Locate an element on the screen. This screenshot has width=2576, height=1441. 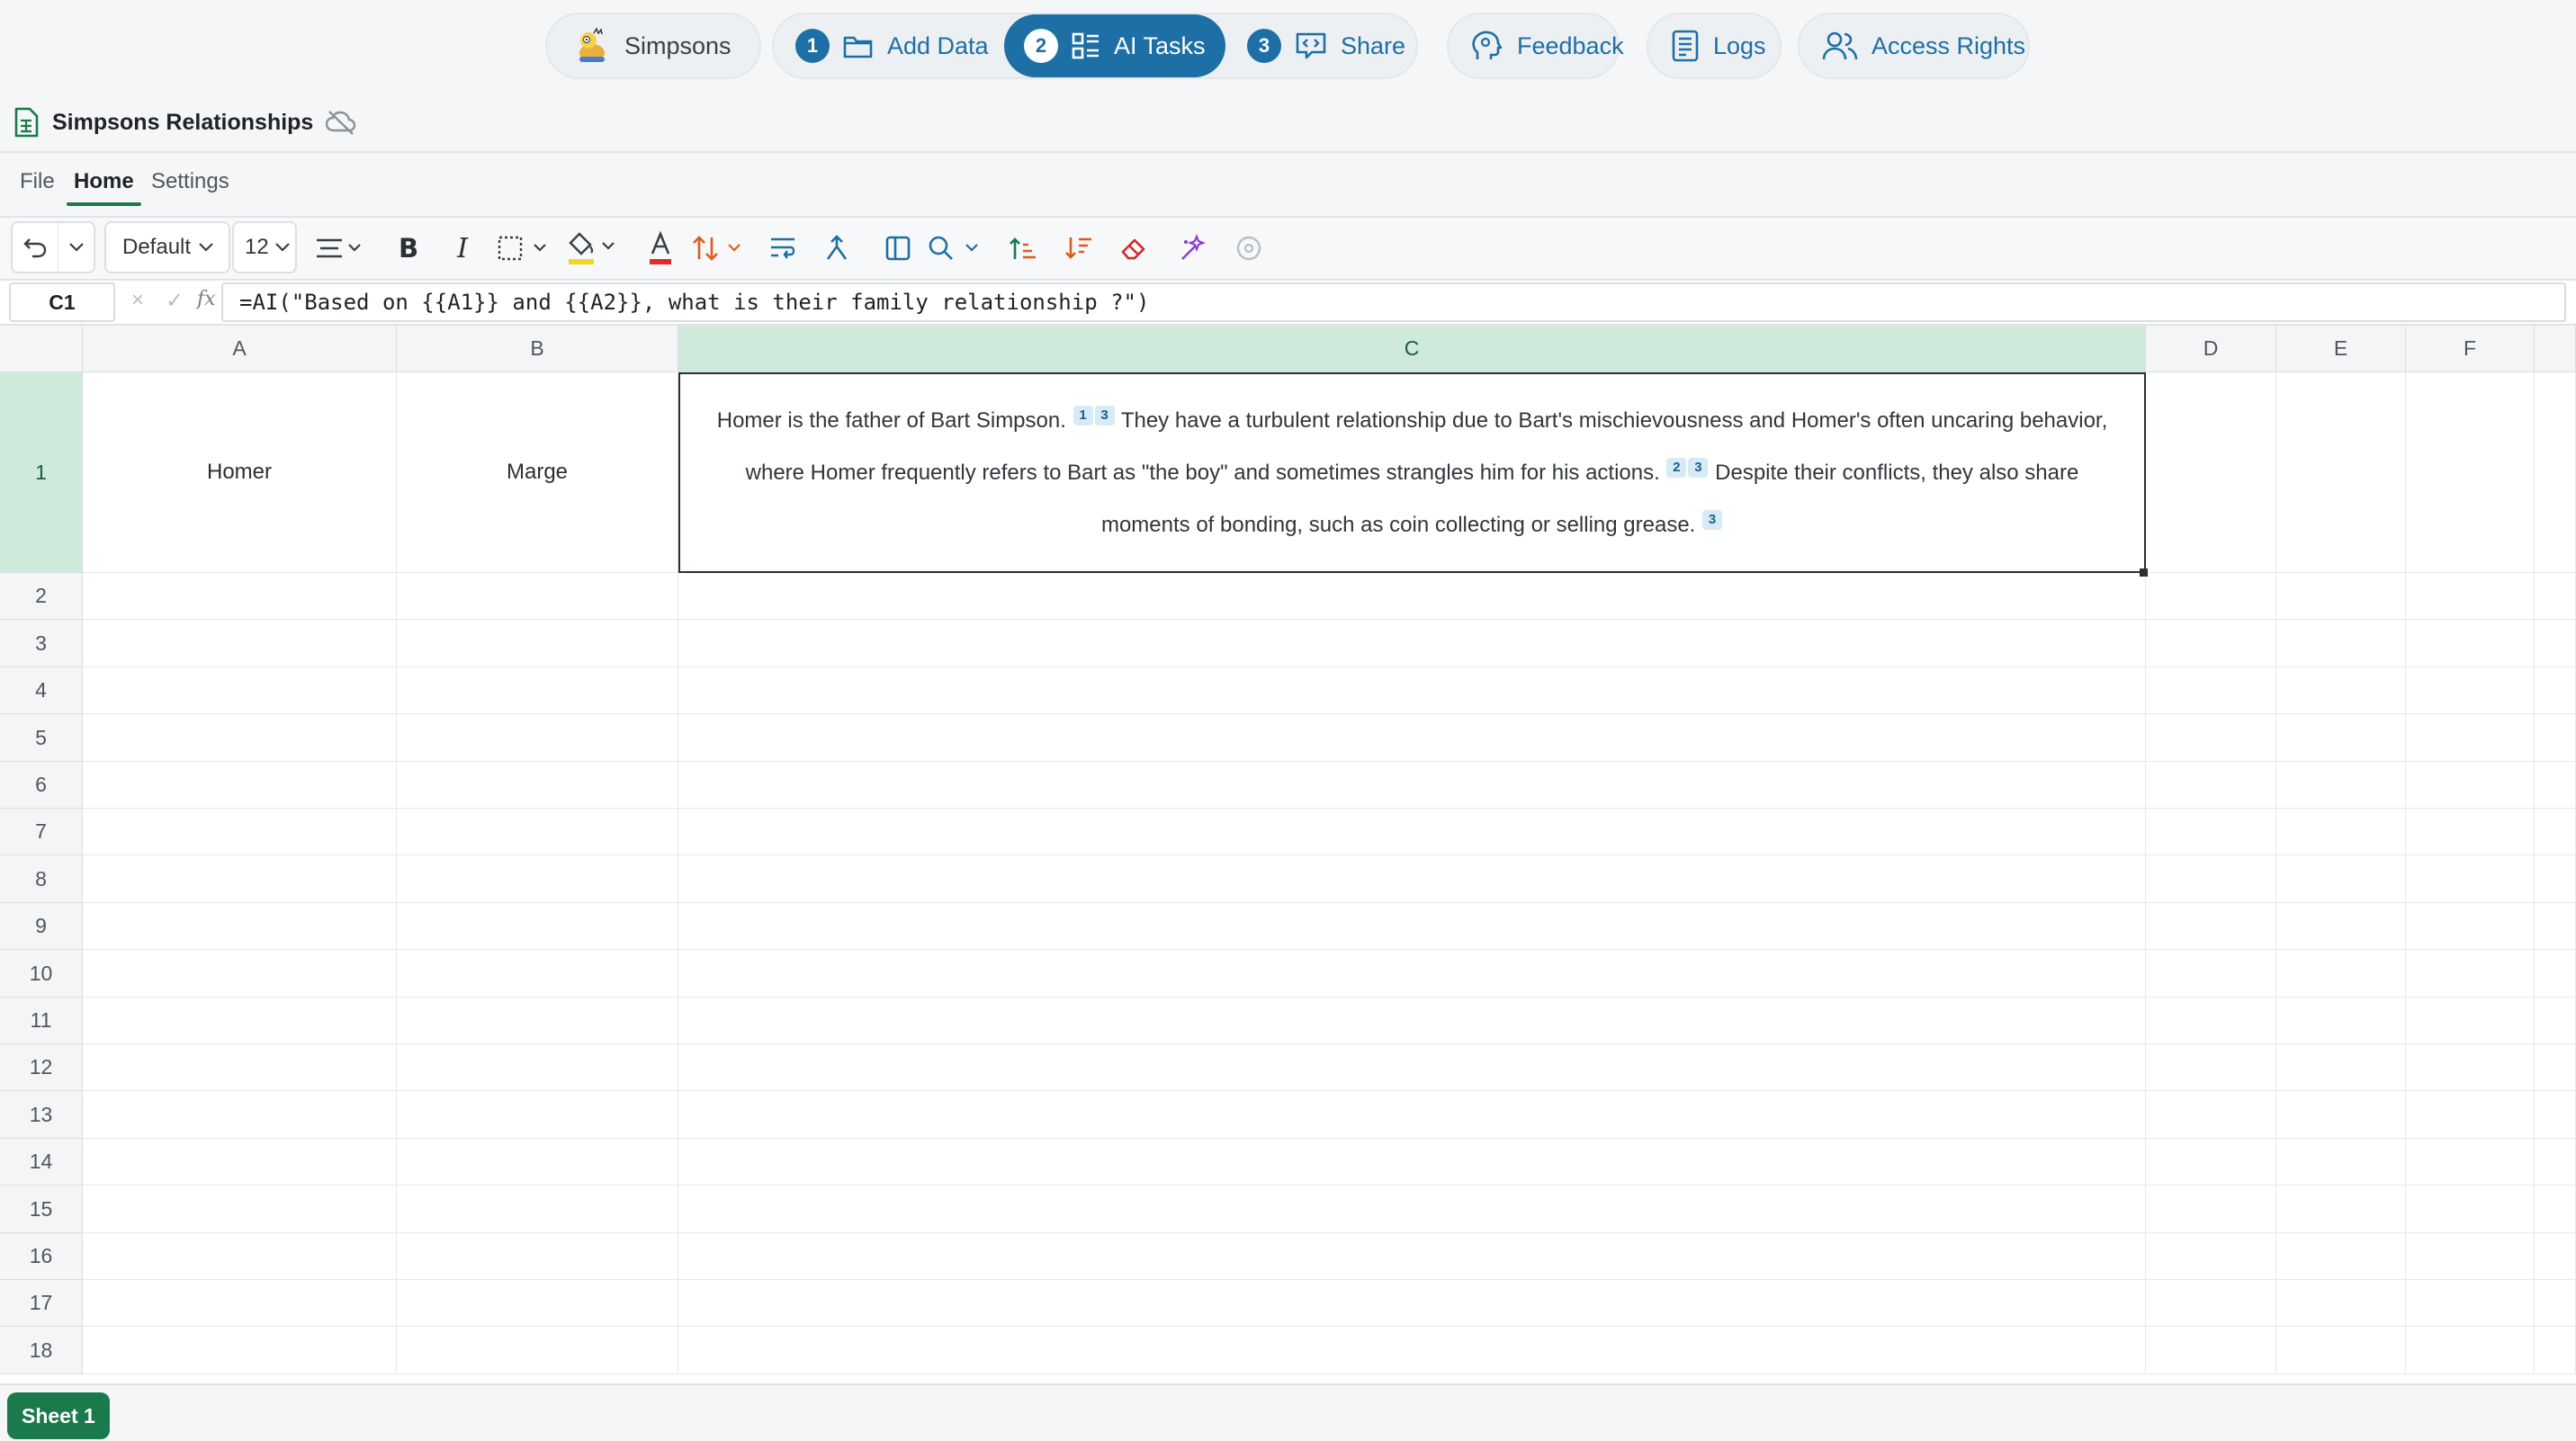
cell-a5 is located at coordinates (240, 738).